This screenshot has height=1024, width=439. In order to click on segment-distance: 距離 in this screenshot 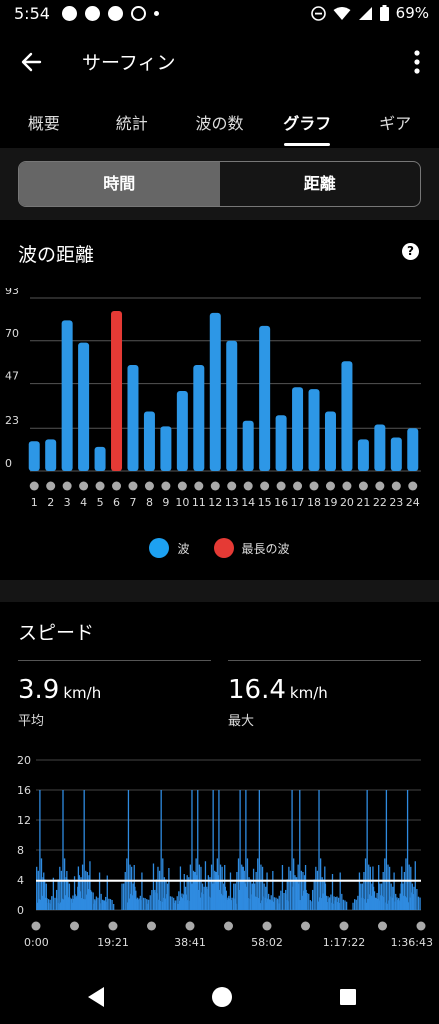, I will do `click(320, 184)`.